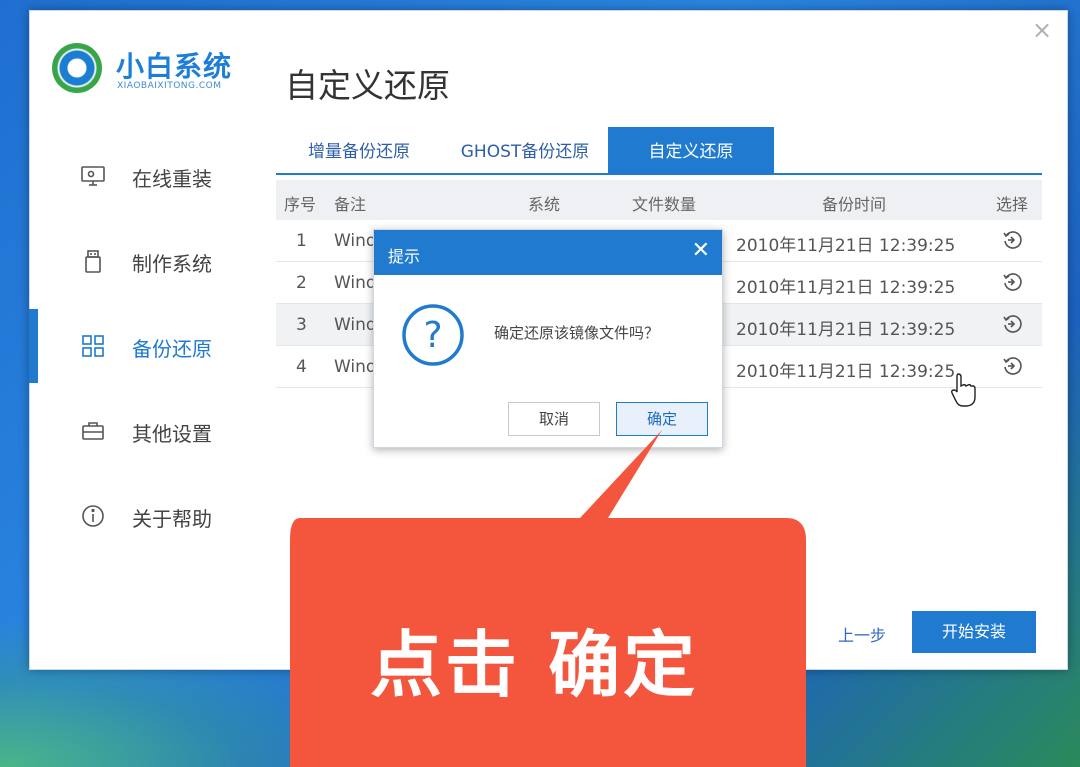  I want to click on header-backup-time: 备份时间, so click(854, 204).